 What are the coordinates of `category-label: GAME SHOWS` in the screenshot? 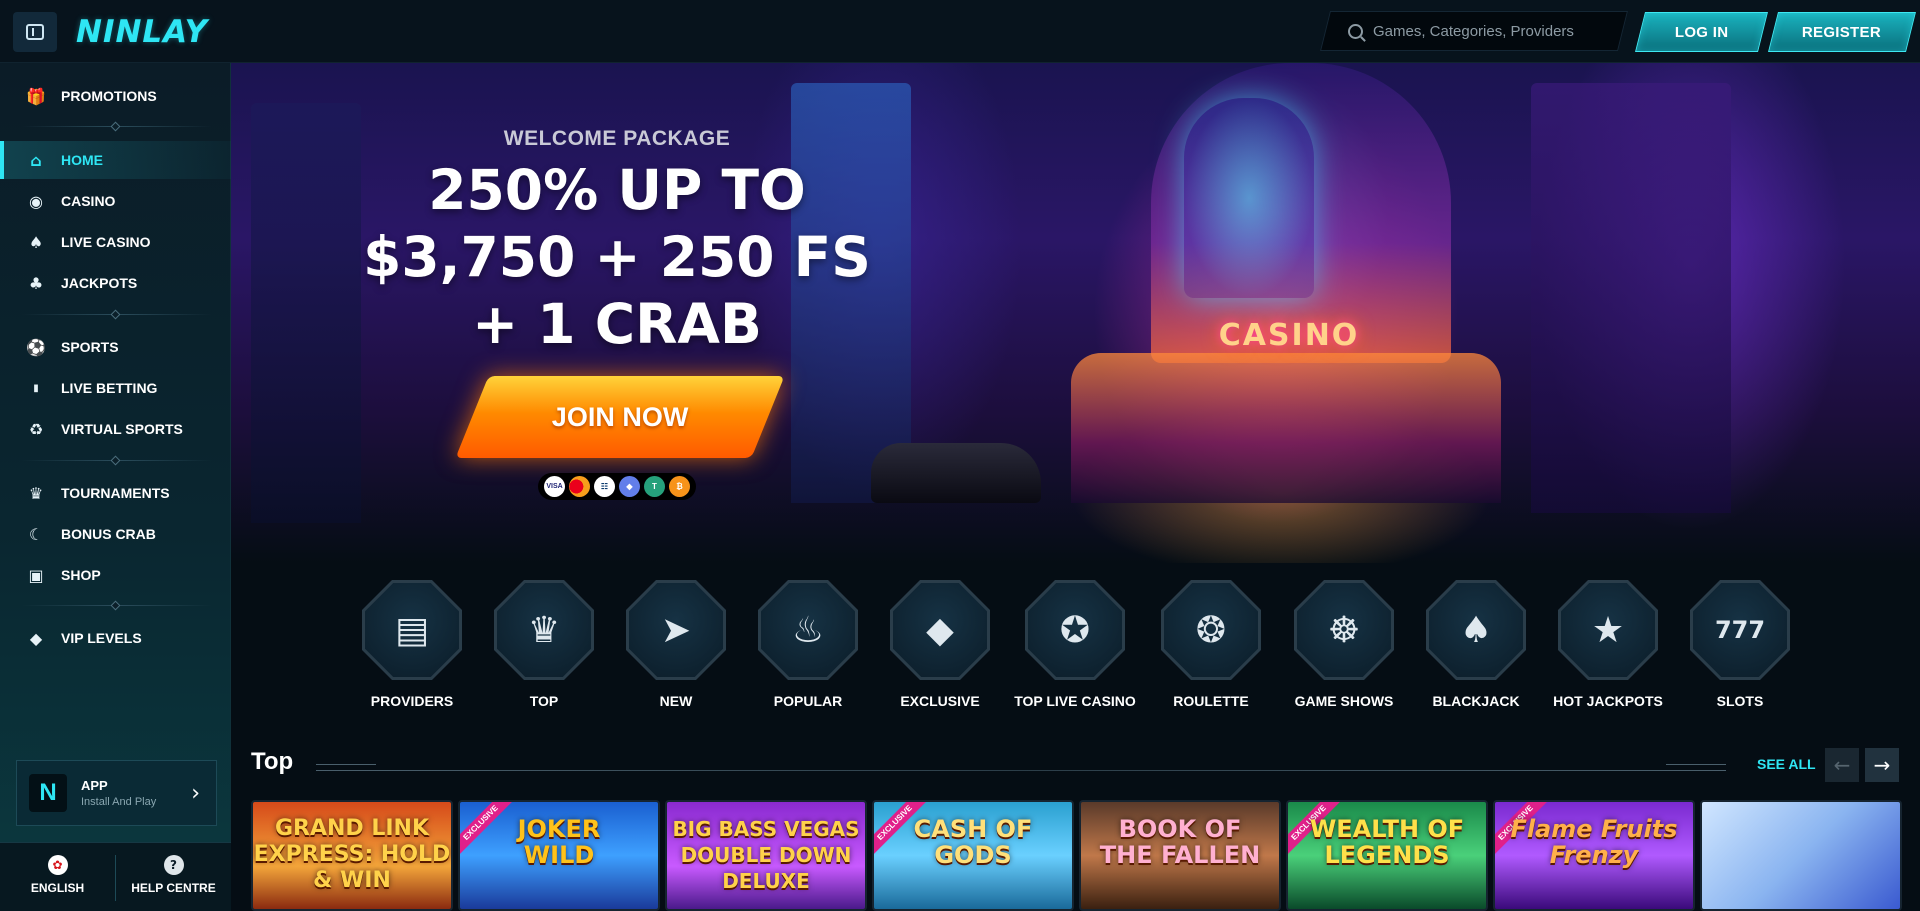 It's located at (1344, 701).